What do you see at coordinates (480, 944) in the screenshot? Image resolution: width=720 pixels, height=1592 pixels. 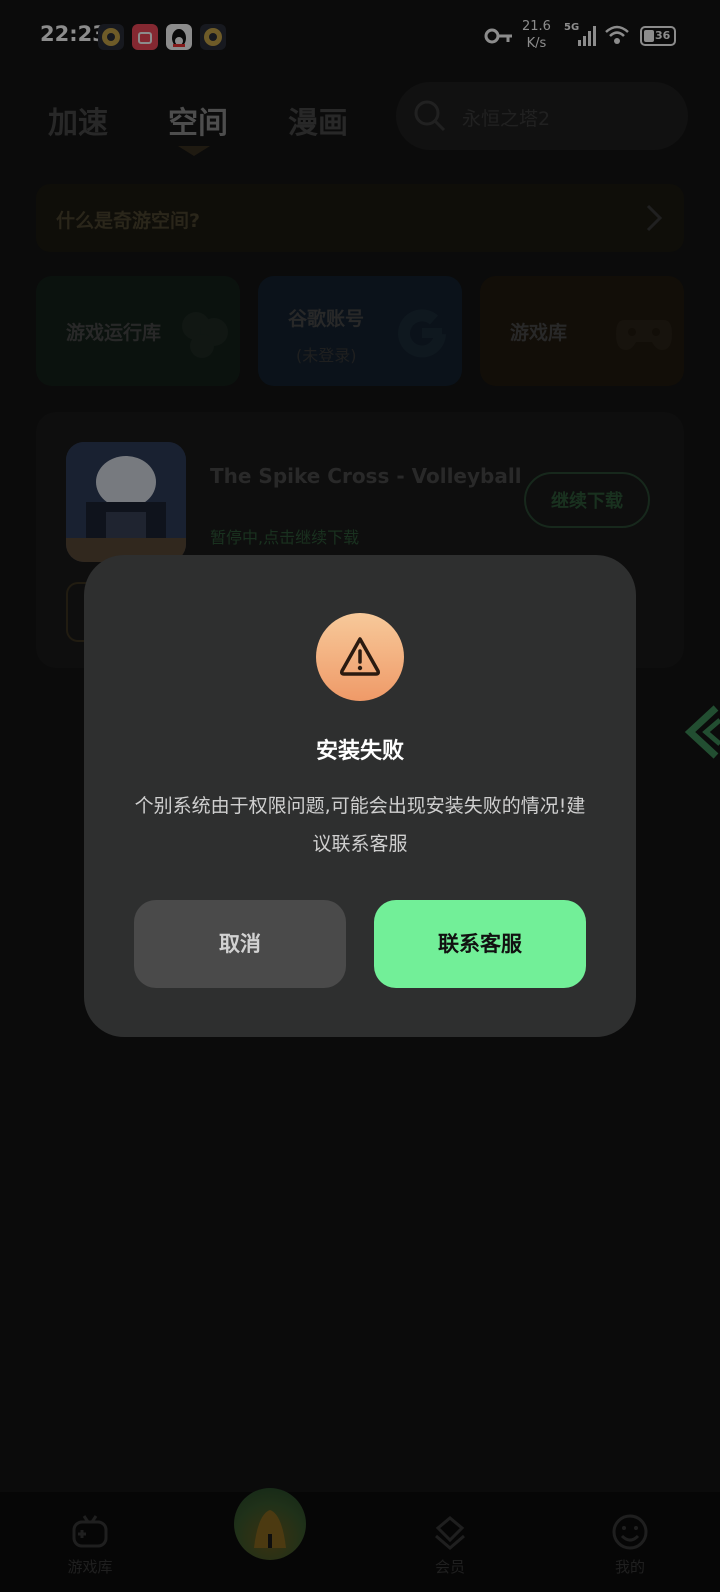 I see `contact-support-button: 联系客服` at bounding box center [480, 944].